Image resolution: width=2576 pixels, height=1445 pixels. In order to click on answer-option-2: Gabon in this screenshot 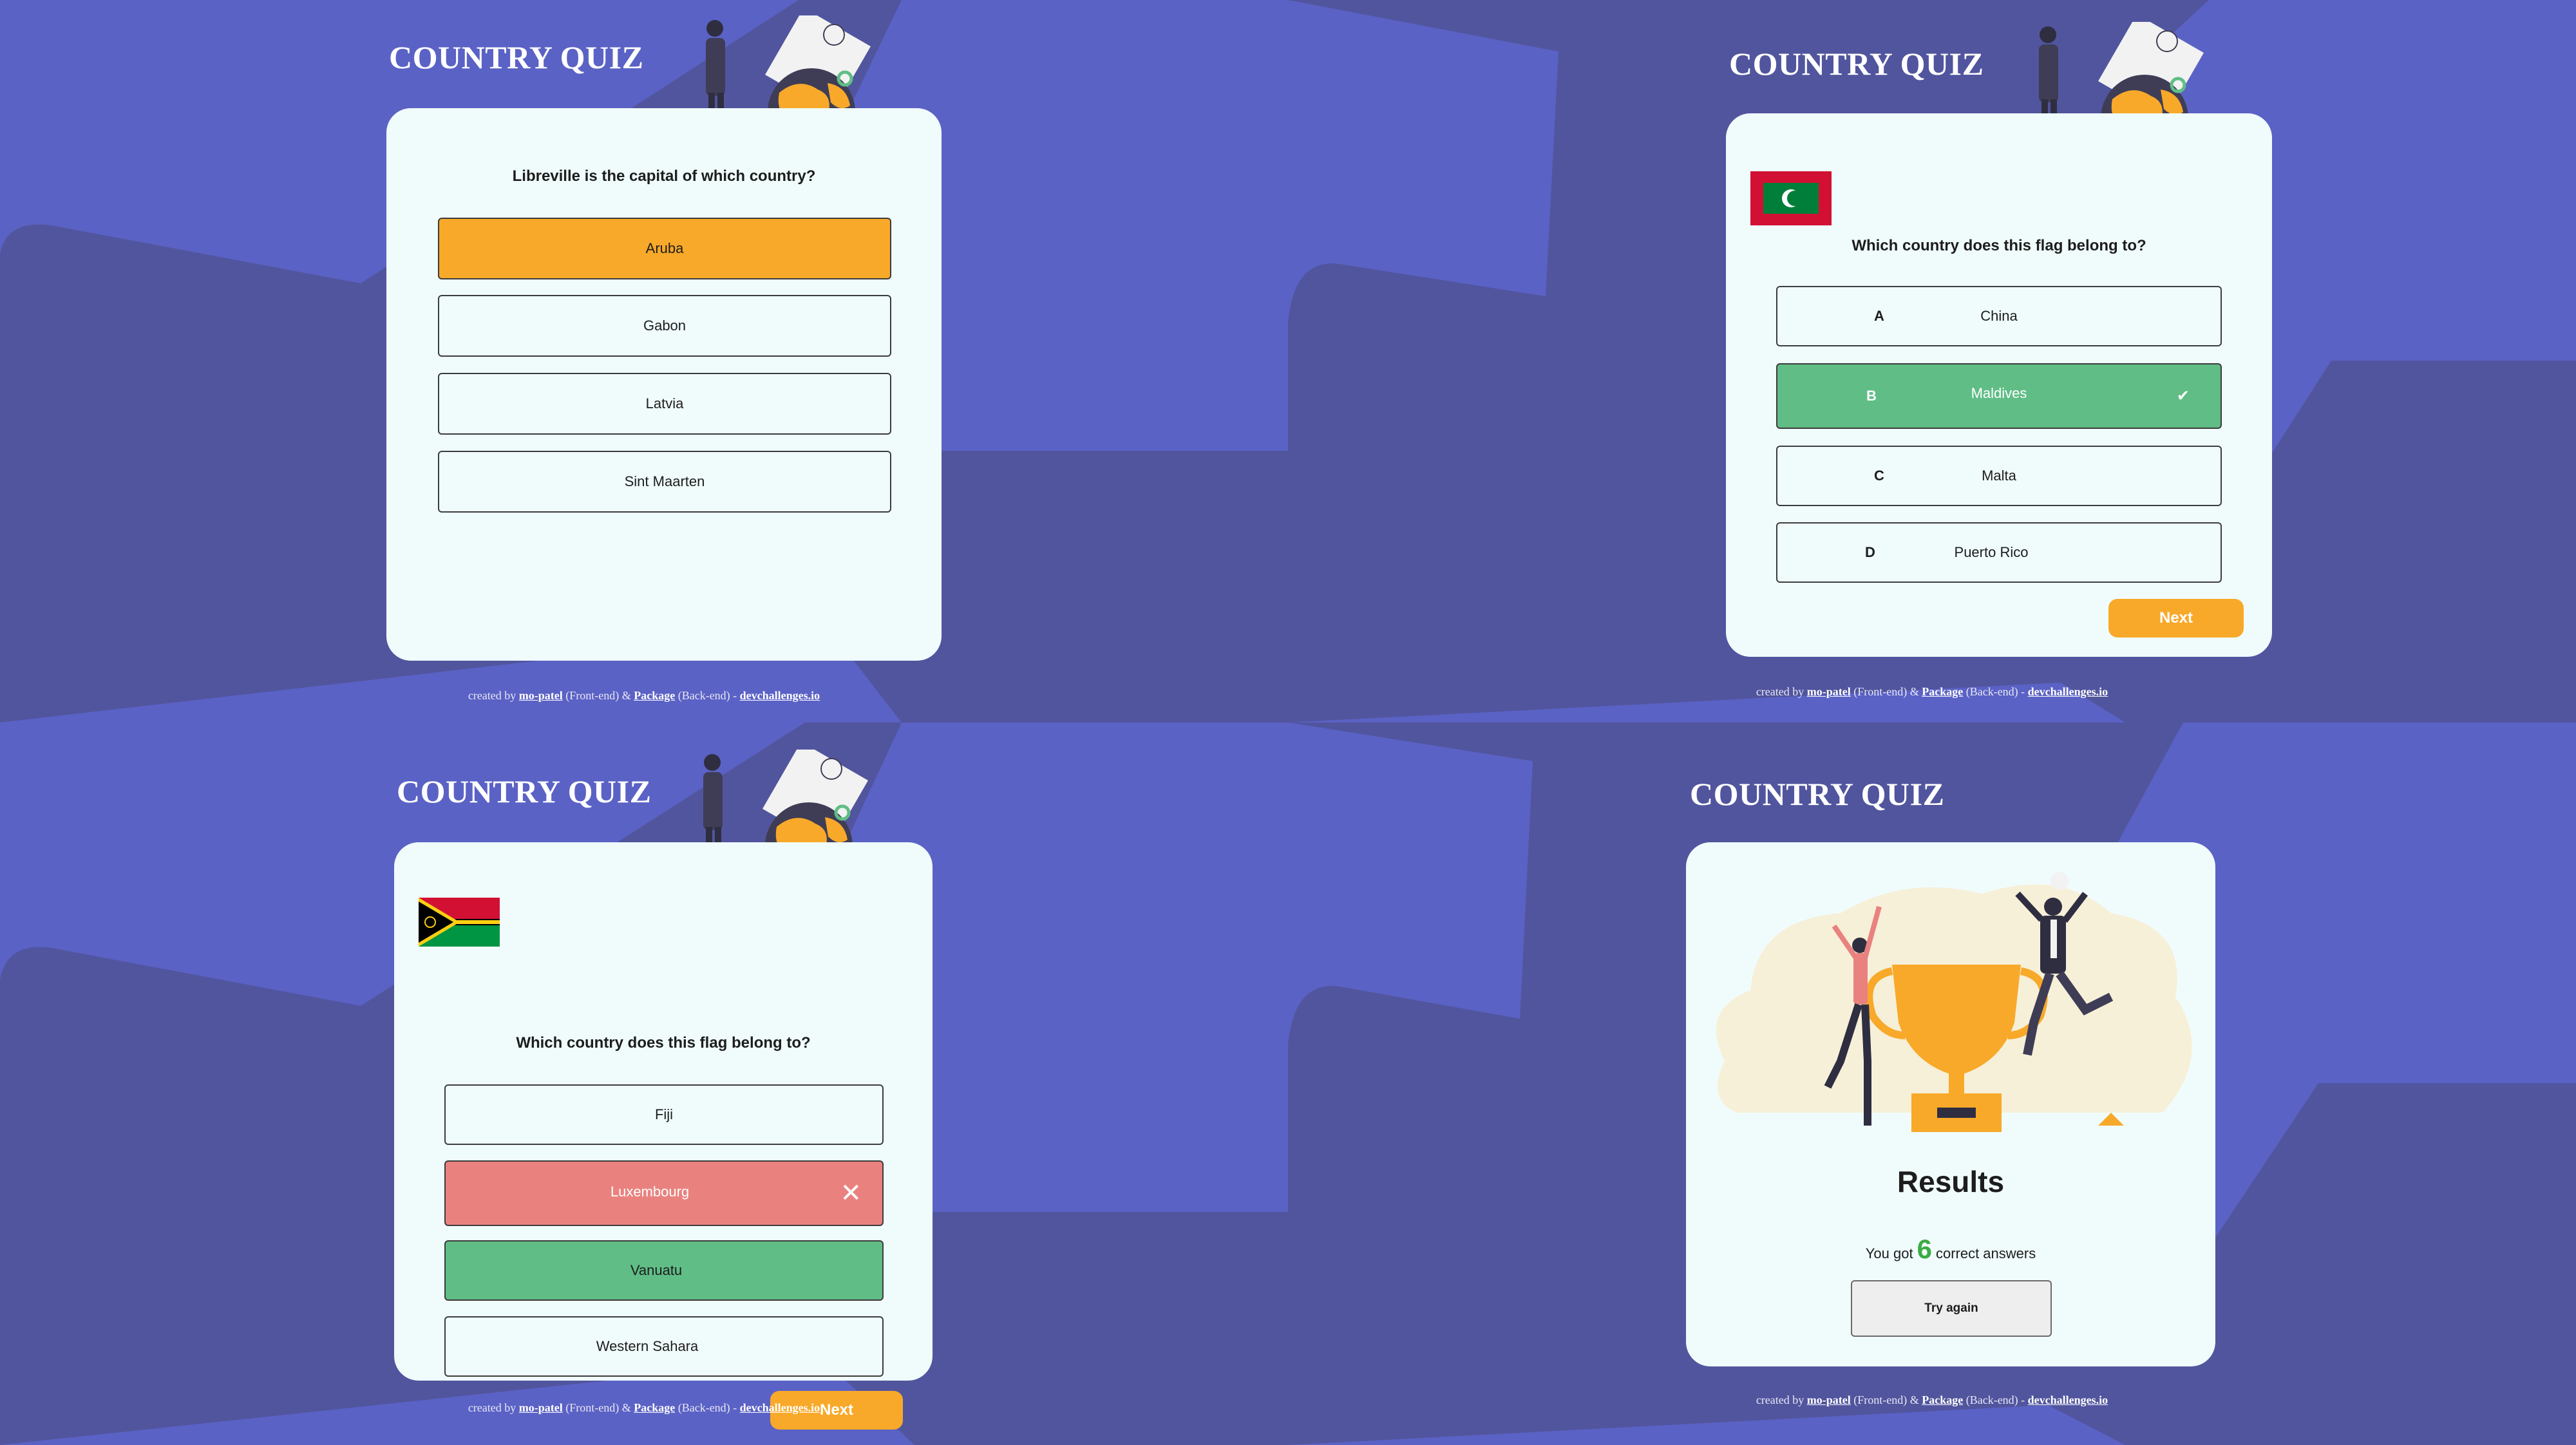, I will do `click(664, 326)`.